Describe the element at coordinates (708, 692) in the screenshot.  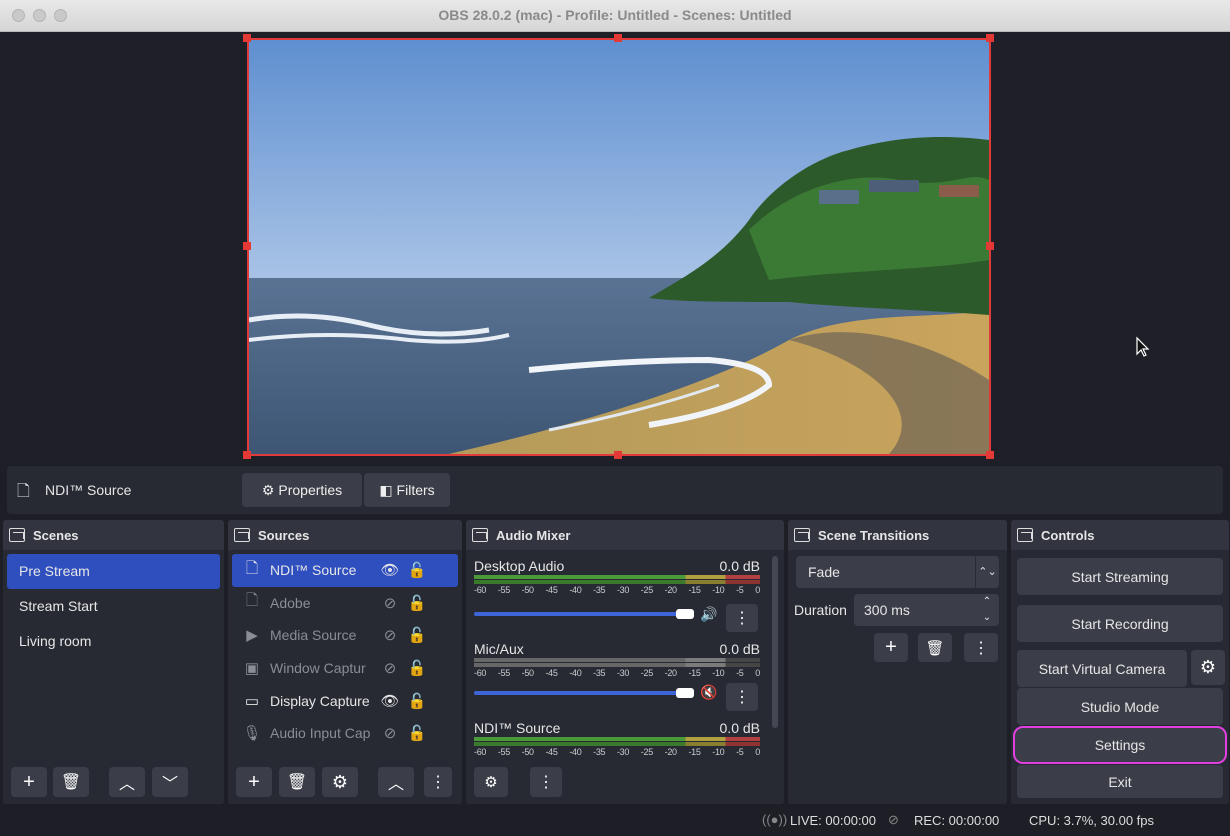
I see `speaker-muted-icon: 🔇` at that location.